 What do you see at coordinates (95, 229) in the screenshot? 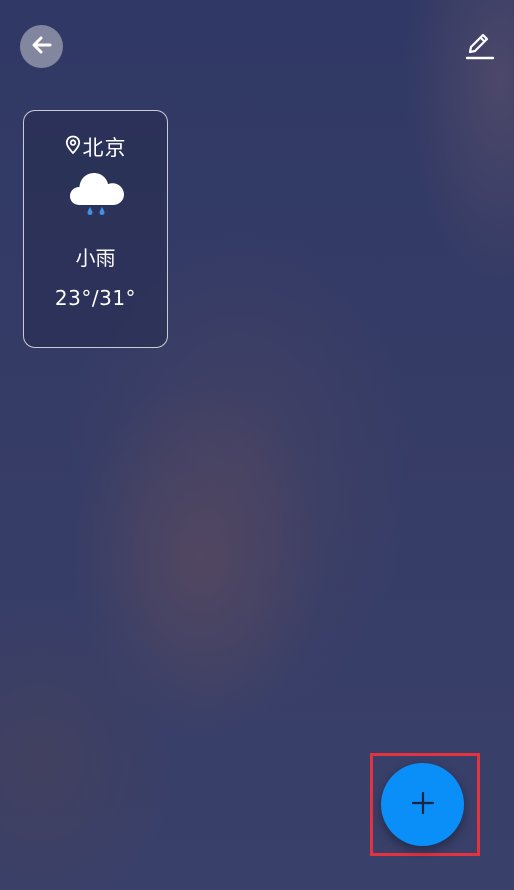
I see `city-card-beijing: 北京 小雨 23°/31°` at bounding box center [95, 229].